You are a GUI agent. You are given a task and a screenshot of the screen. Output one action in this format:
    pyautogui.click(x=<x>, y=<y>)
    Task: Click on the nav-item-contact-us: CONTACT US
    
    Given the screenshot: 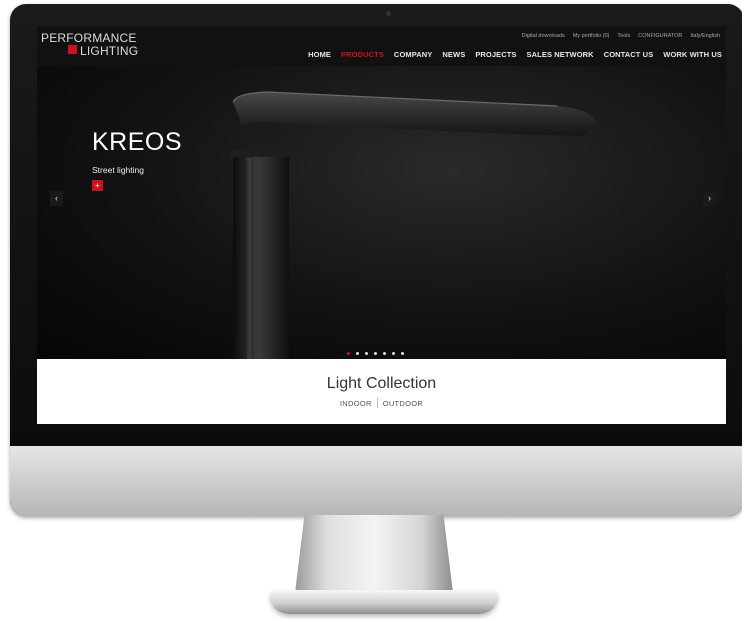 What is the action you would take?
    pyautogui.click(x=629, y=54)
    